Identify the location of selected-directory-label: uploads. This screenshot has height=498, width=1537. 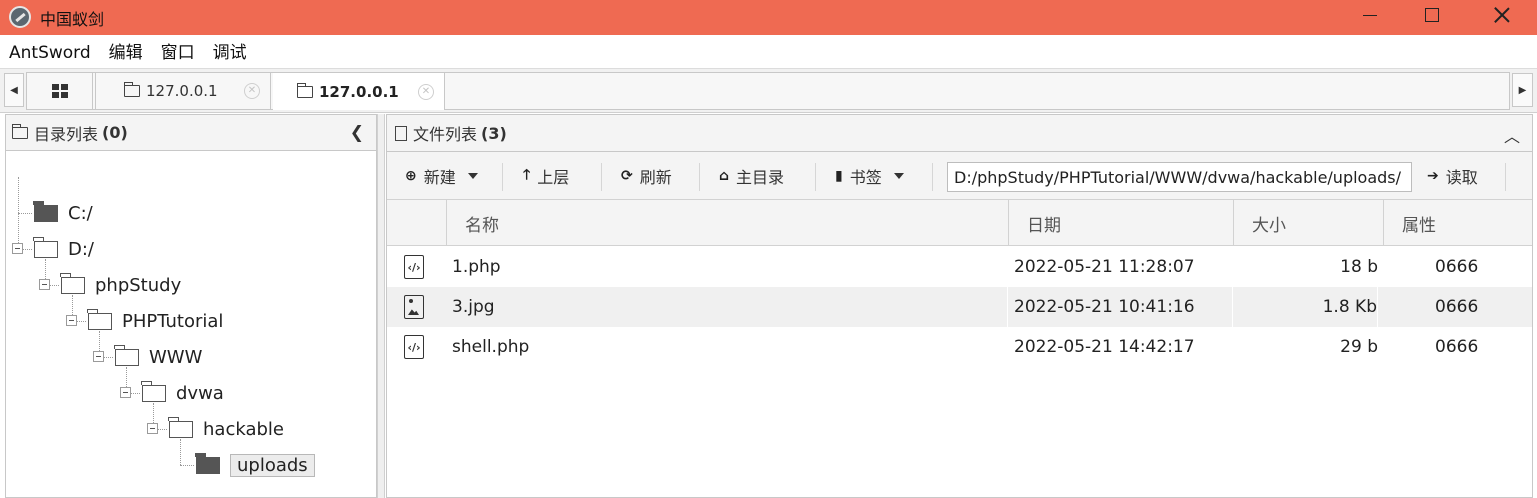
(272, 465).